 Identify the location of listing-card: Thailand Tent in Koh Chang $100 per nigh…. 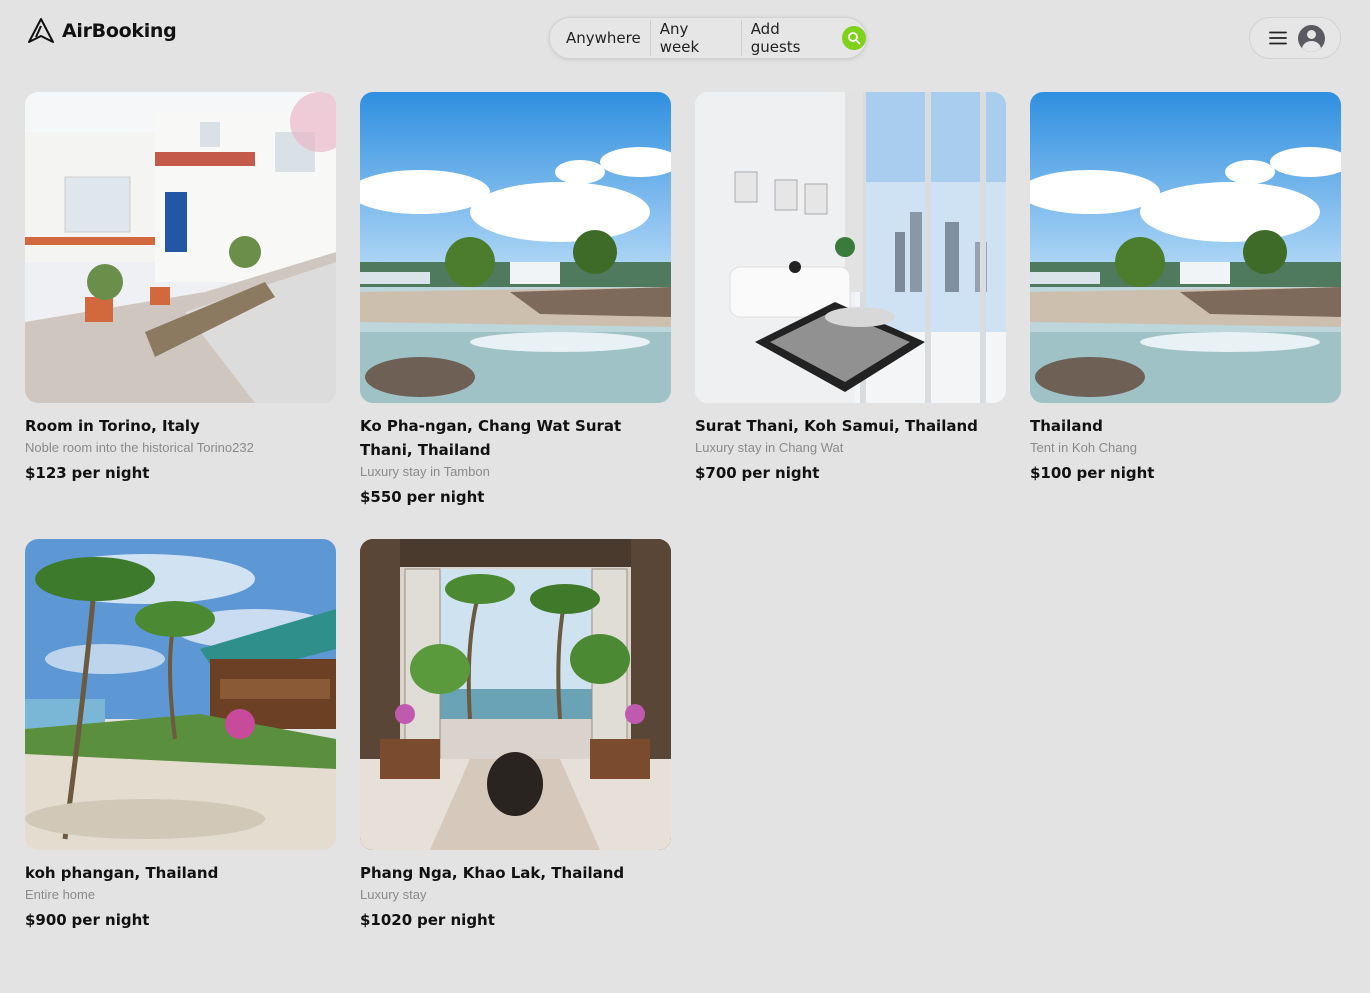
(1185, 288).